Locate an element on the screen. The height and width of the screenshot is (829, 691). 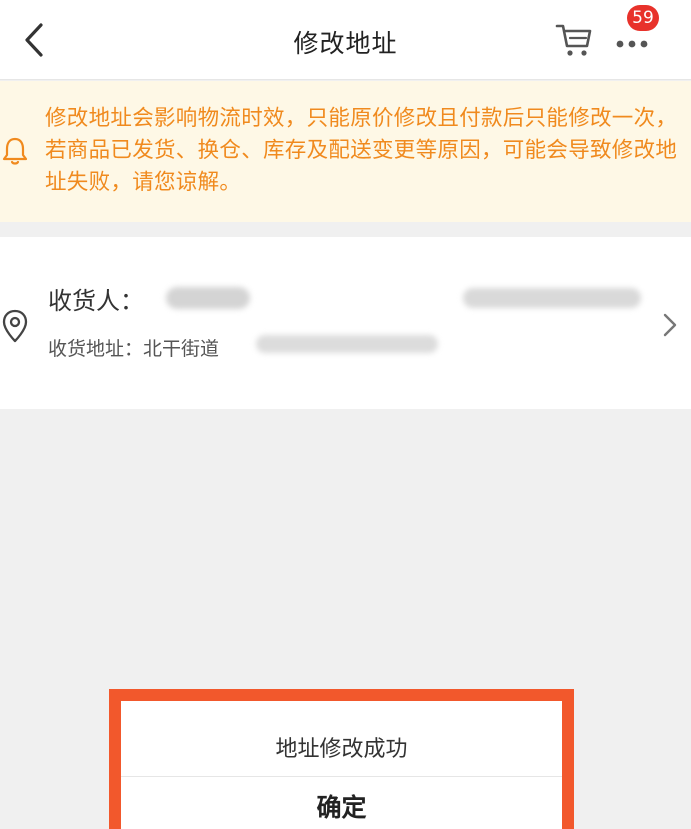
address-label: 收货地址：北干街道 is located at coordinates (134, 349).